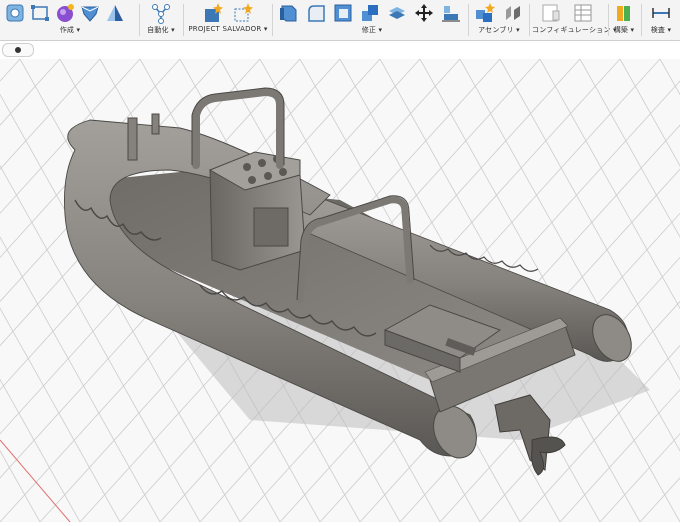  Describe the element at coordinates (161, 30) in the screenshot. I see `automate-group-label: 自動化 ▾` at that location.